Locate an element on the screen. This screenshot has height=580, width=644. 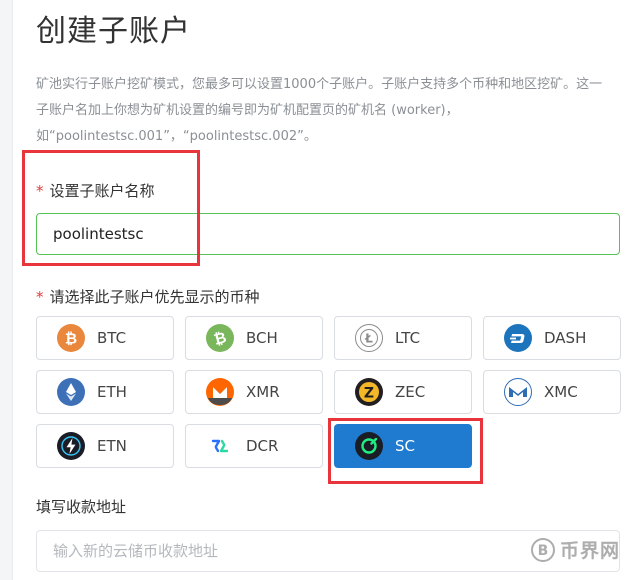
btc-icon: ₿ is located at coordinates (71, 338).